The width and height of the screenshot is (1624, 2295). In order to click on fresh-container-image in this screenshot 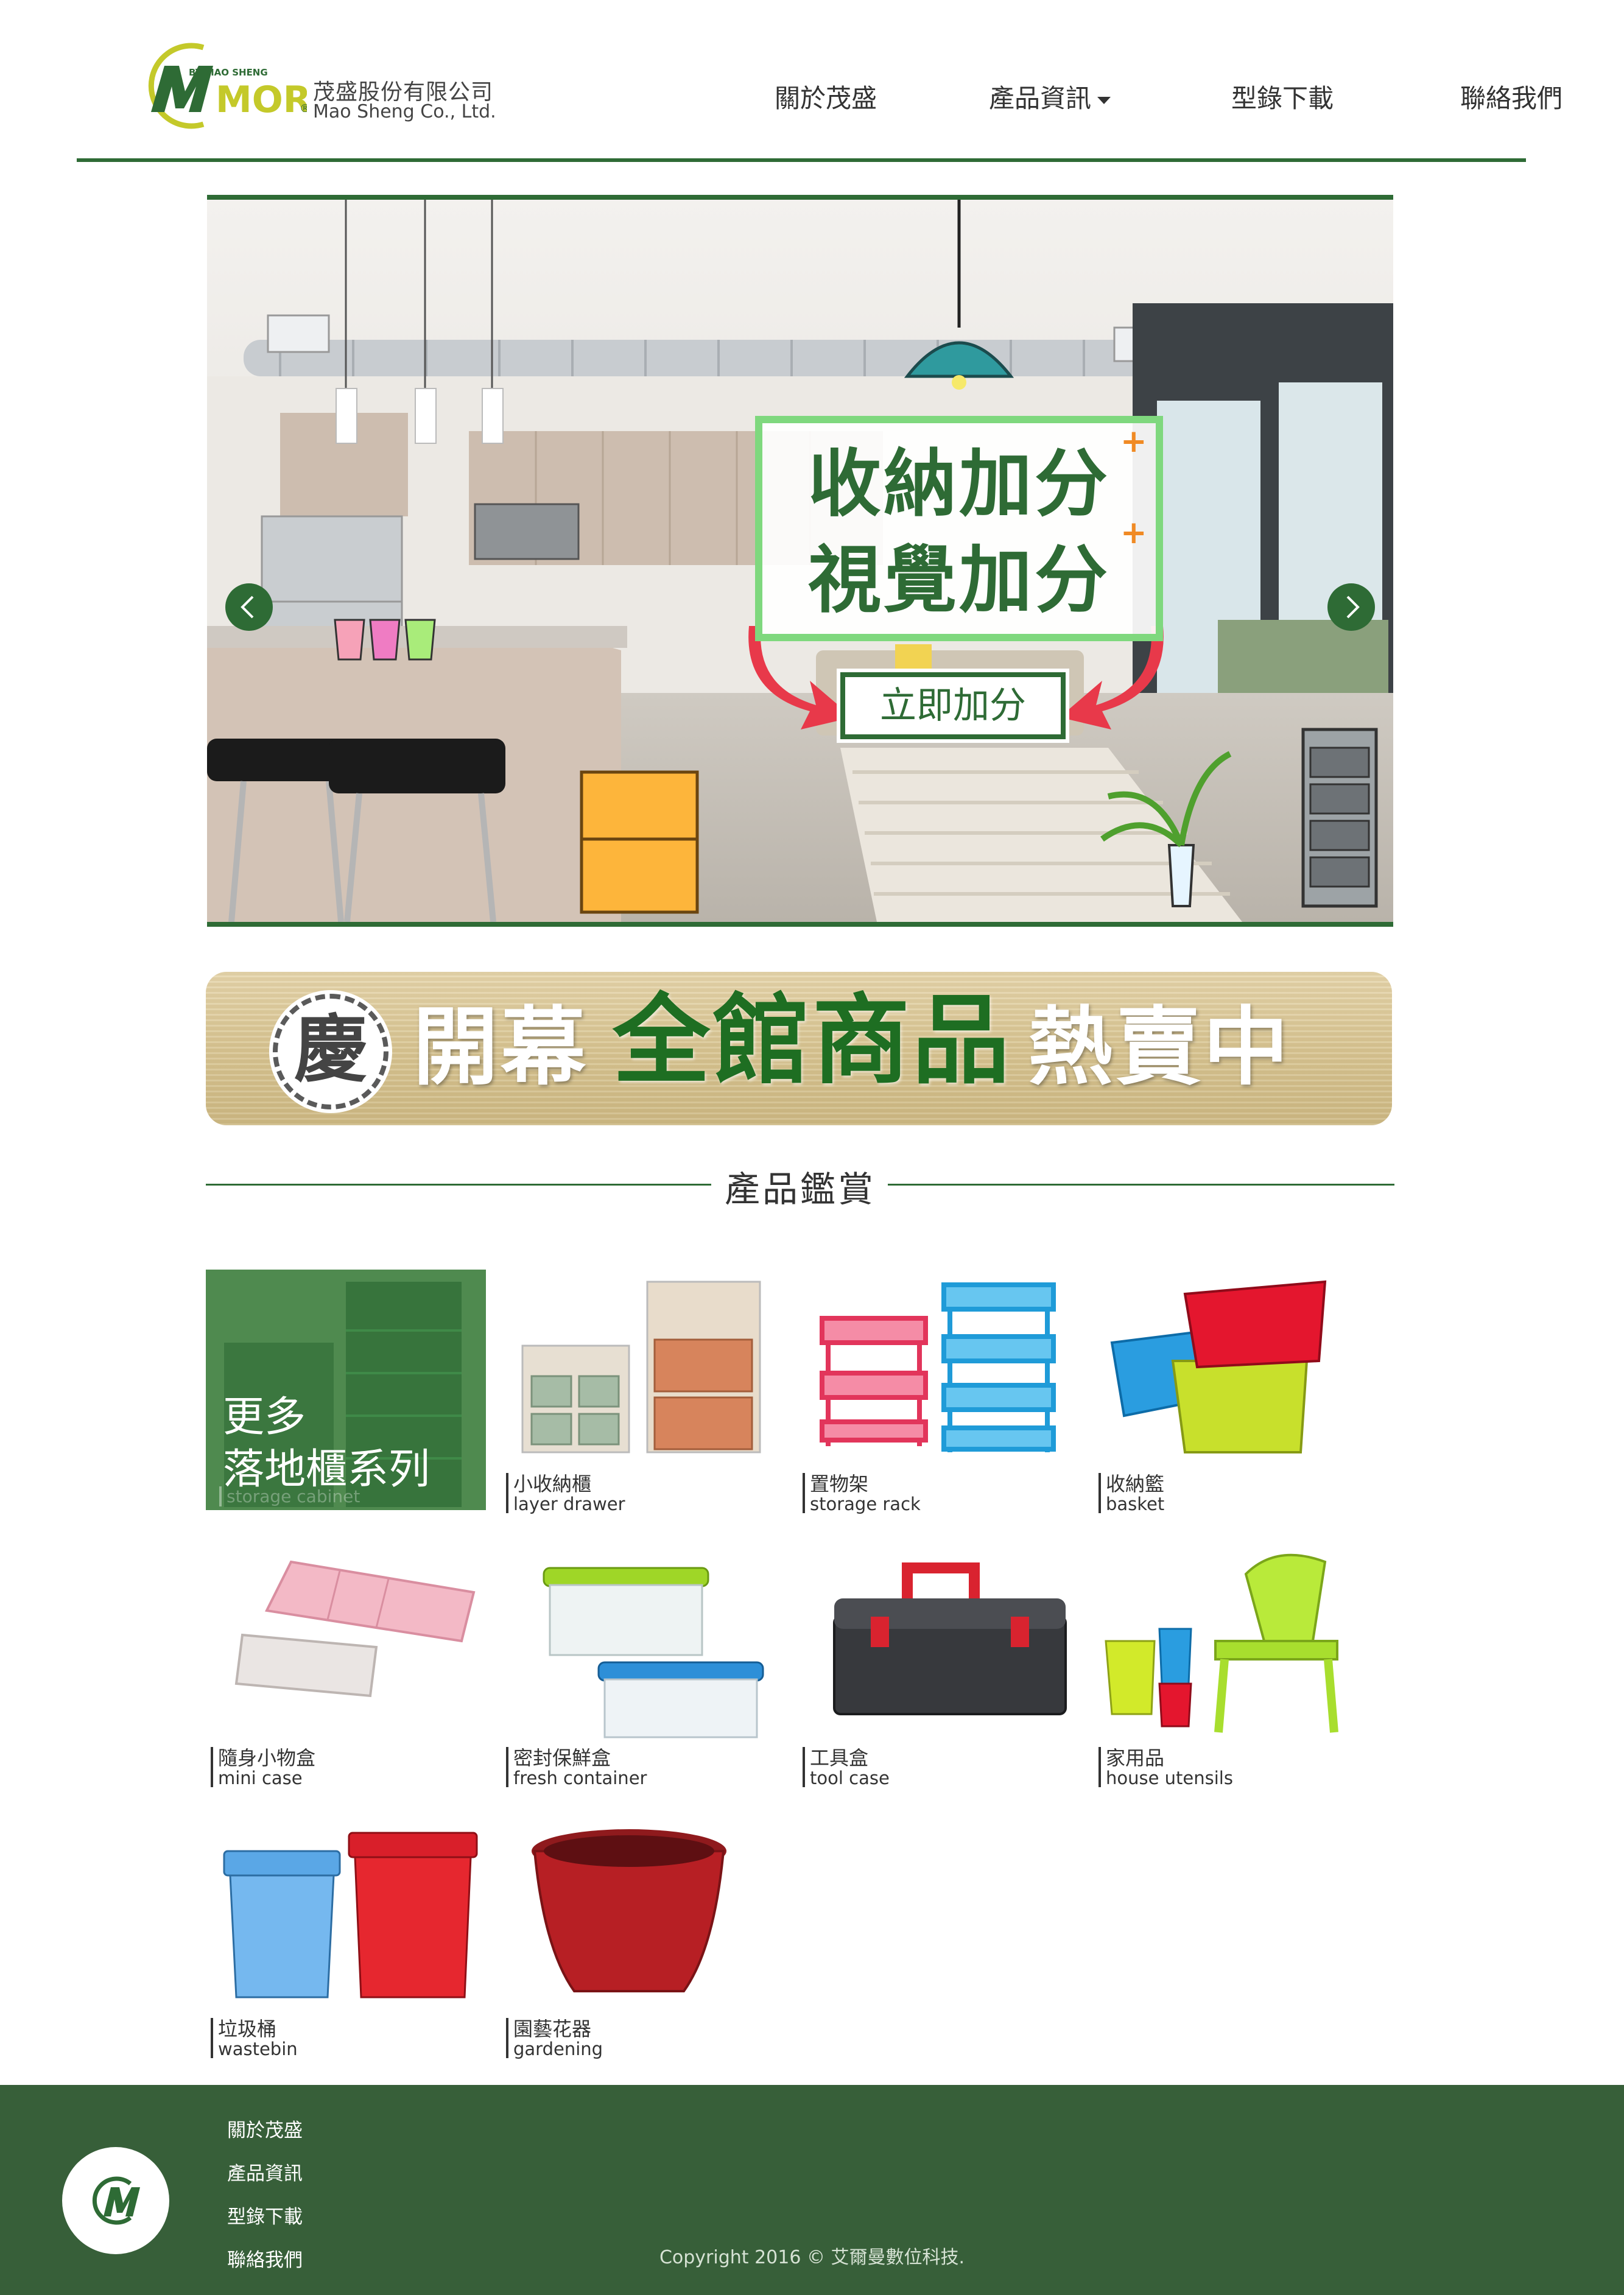, I will do `click(653, 1652)`.